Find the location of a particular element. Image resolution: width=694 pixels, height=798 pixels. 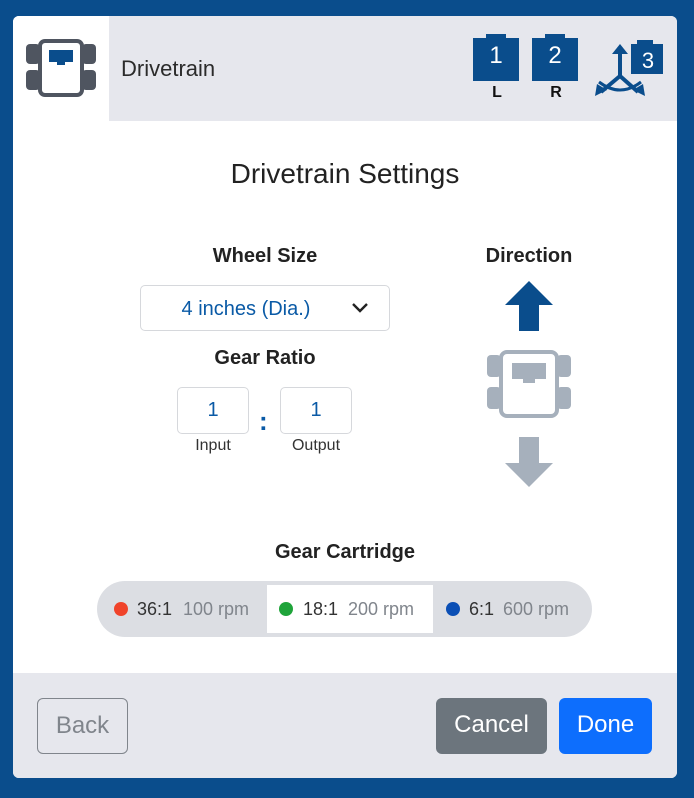

gear-cartridge-selector: 36:1 100 rpm 18:1 200 rpm 6:1 600 rpm is located at coordinates (344, 609).